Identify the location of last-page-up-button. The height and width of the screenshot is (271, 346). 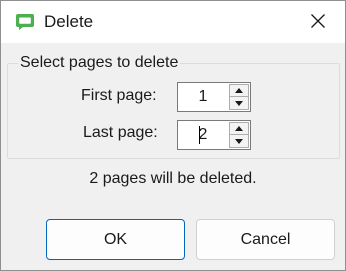
(239, 128).